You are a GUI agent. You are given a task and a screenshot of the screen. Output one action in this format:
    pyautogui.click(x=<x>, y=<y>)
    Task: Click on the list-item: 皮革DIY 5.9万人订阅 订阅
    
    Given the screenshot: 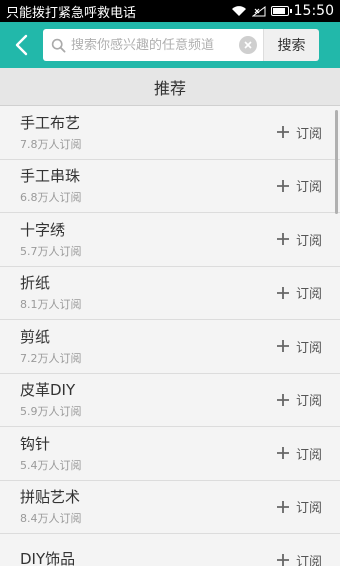 What is the action you would take?
    pyautogui.click(x=170, y=400)
    